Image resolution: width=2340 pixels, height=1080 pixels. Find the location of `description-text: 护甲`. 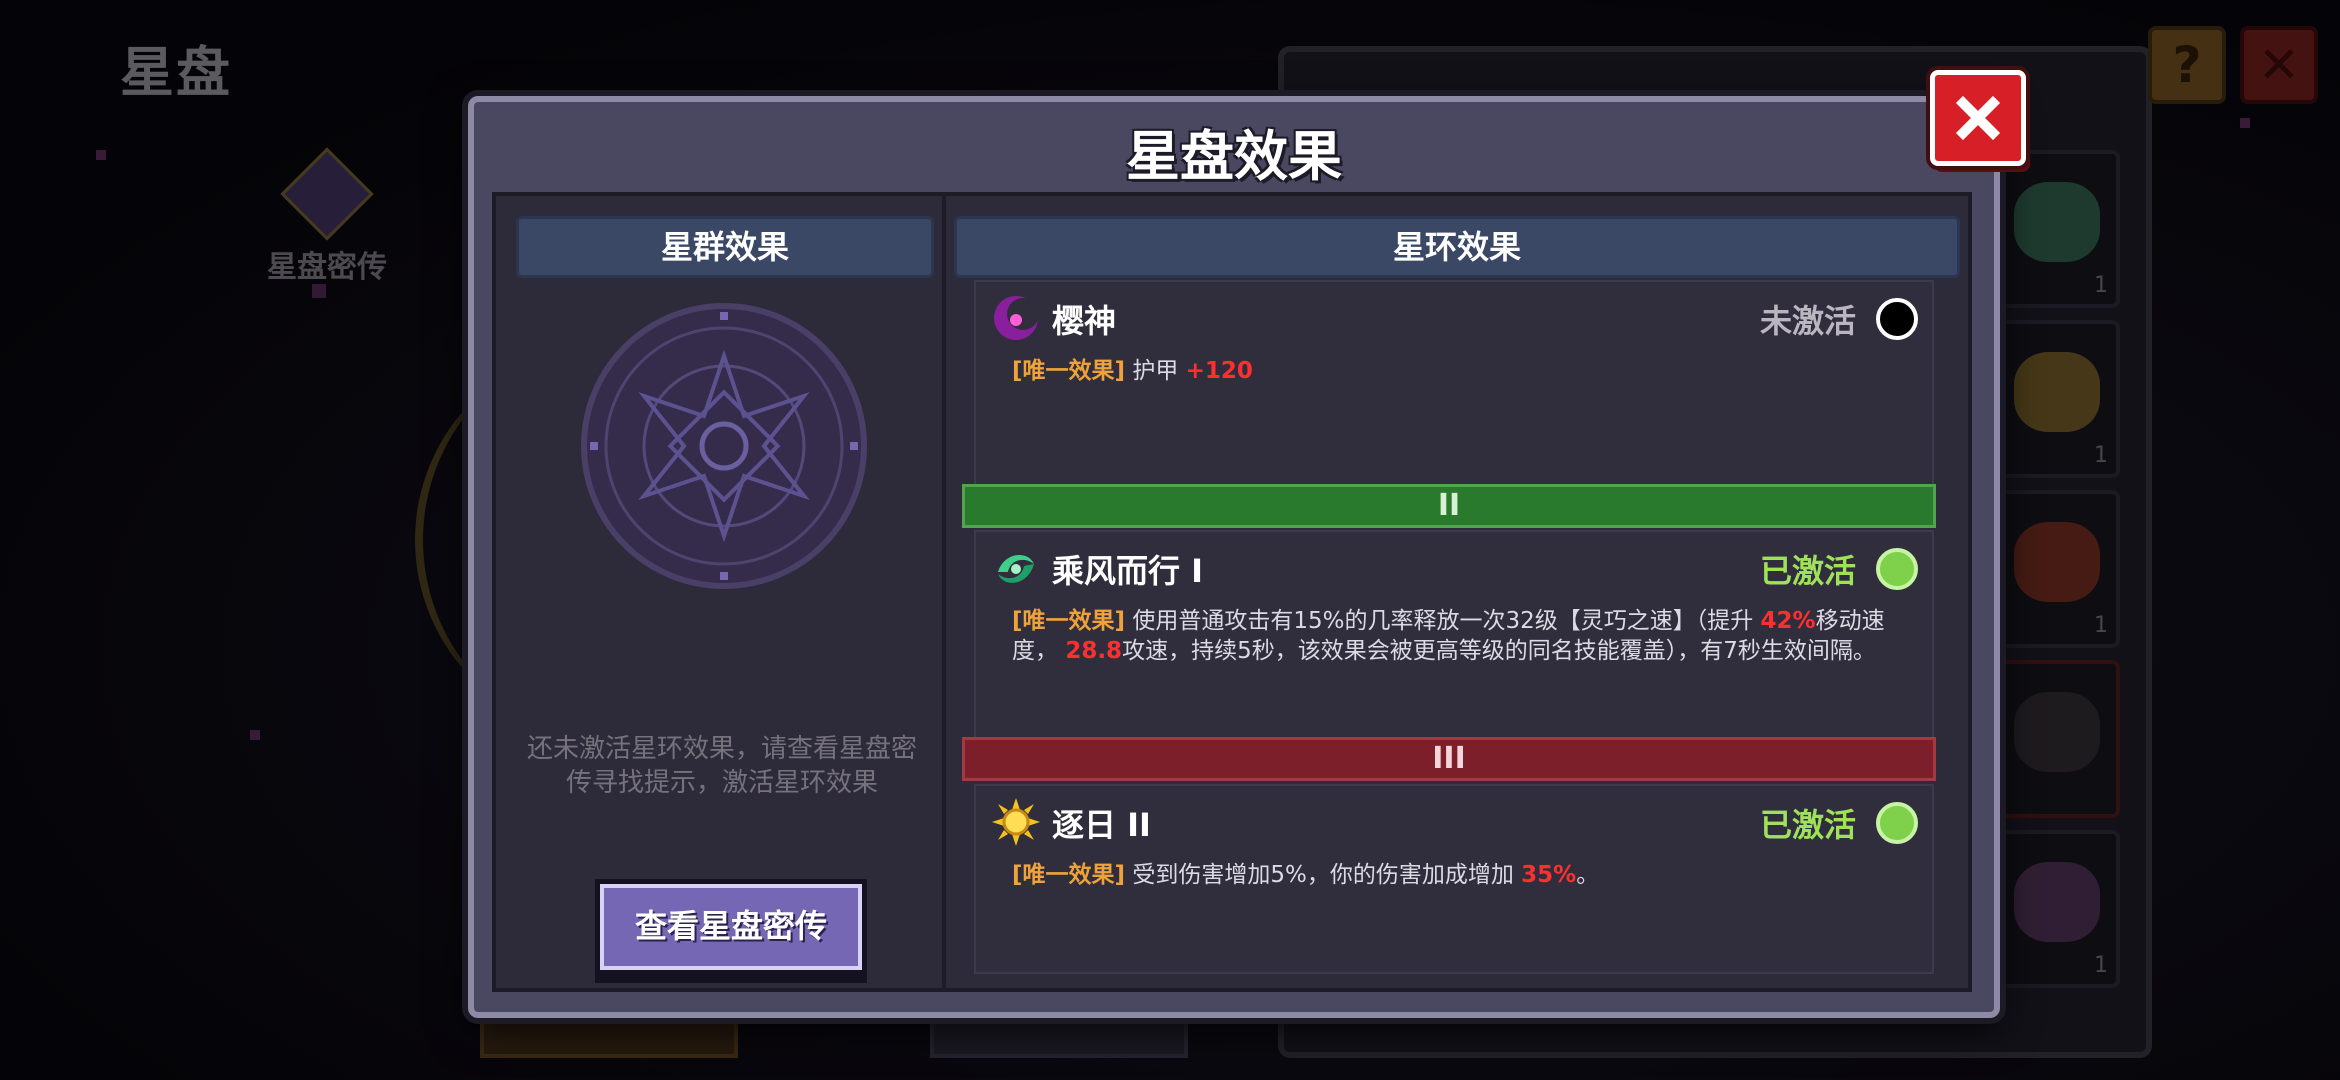

description-text: 护甲 is located at coordinates (1159, 371).